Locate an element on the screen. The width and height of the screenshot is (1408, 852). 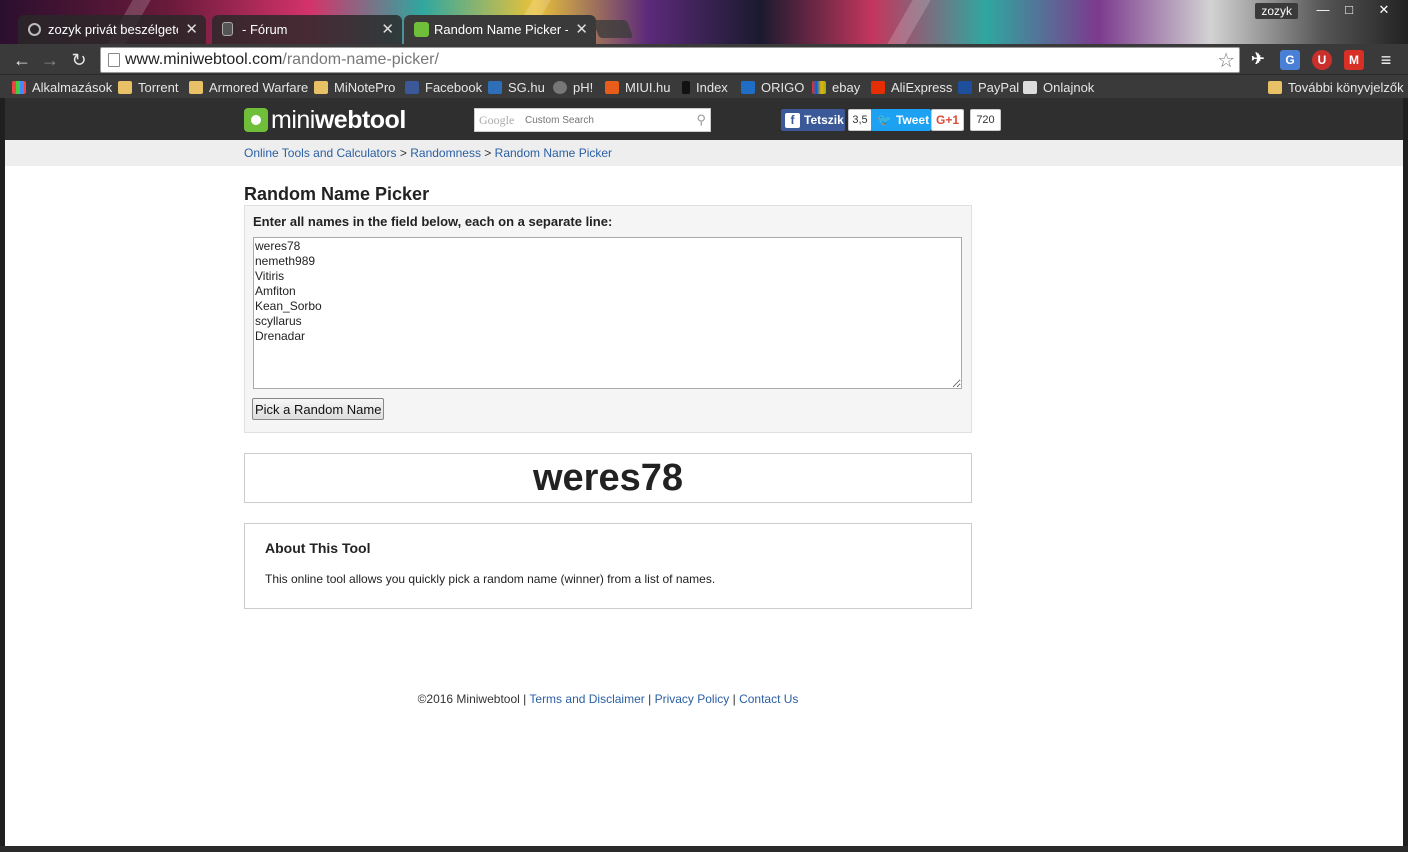
footer-contact-link: Contact Us is located at coordinates (768, 699).